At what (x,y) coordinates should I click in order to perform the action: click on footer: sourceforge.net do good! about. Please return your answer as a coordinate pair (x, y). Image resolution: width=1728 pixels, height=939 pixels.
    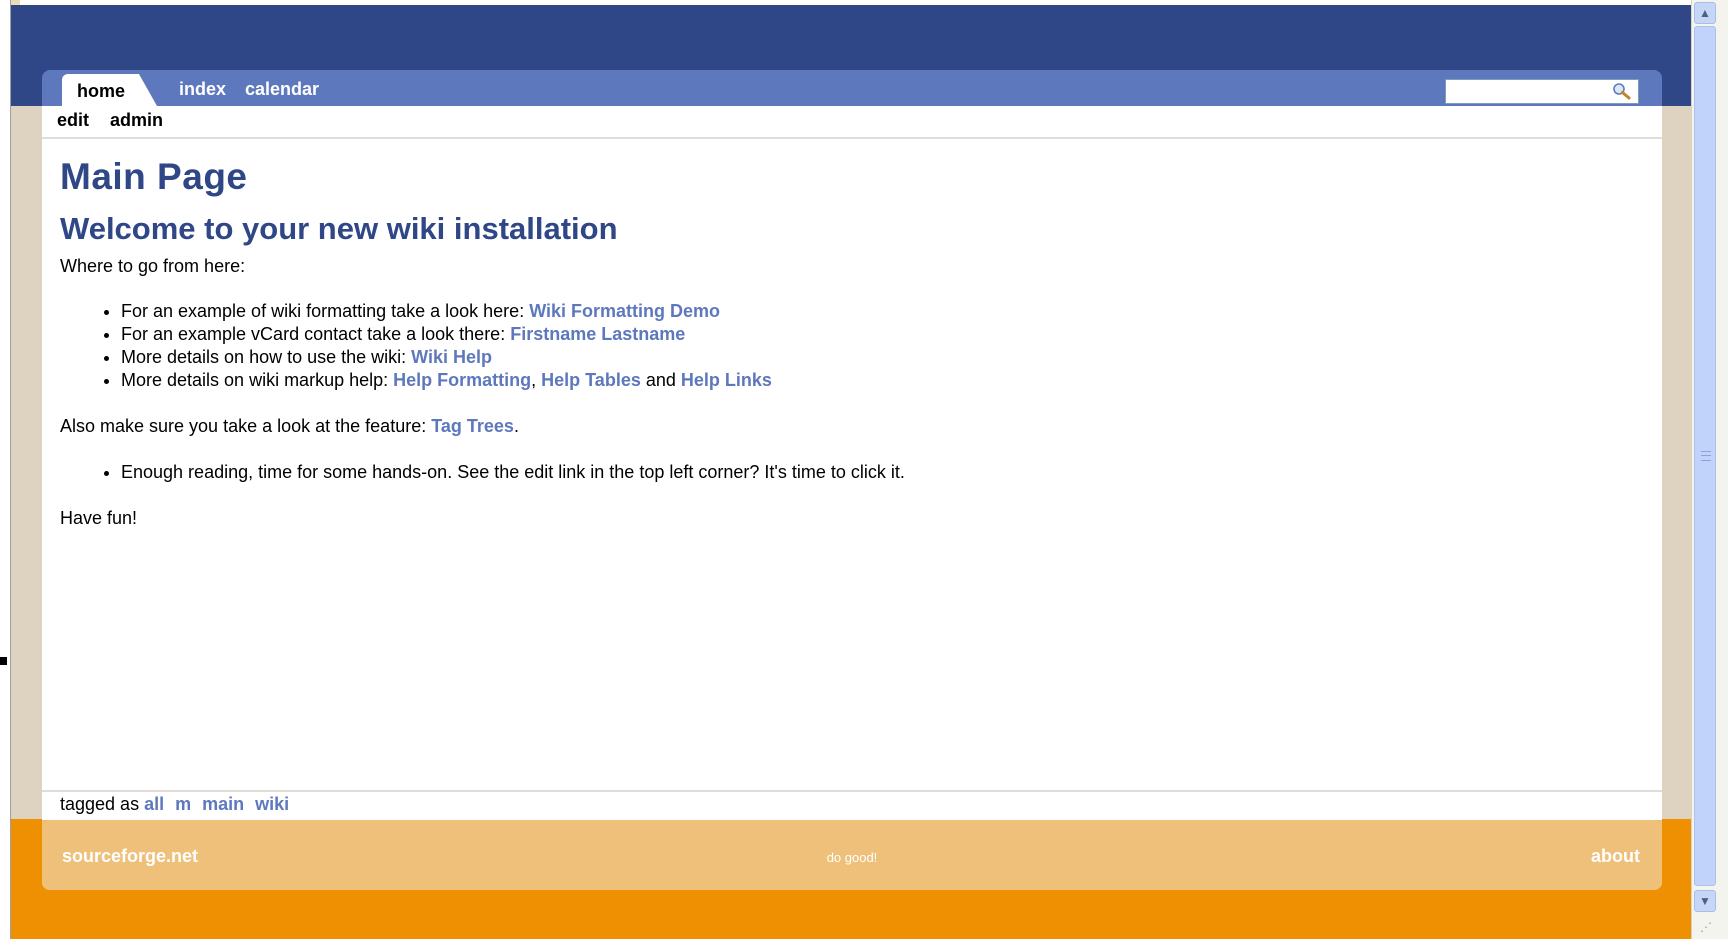
    Looking at the image, I should click on (852, 855).